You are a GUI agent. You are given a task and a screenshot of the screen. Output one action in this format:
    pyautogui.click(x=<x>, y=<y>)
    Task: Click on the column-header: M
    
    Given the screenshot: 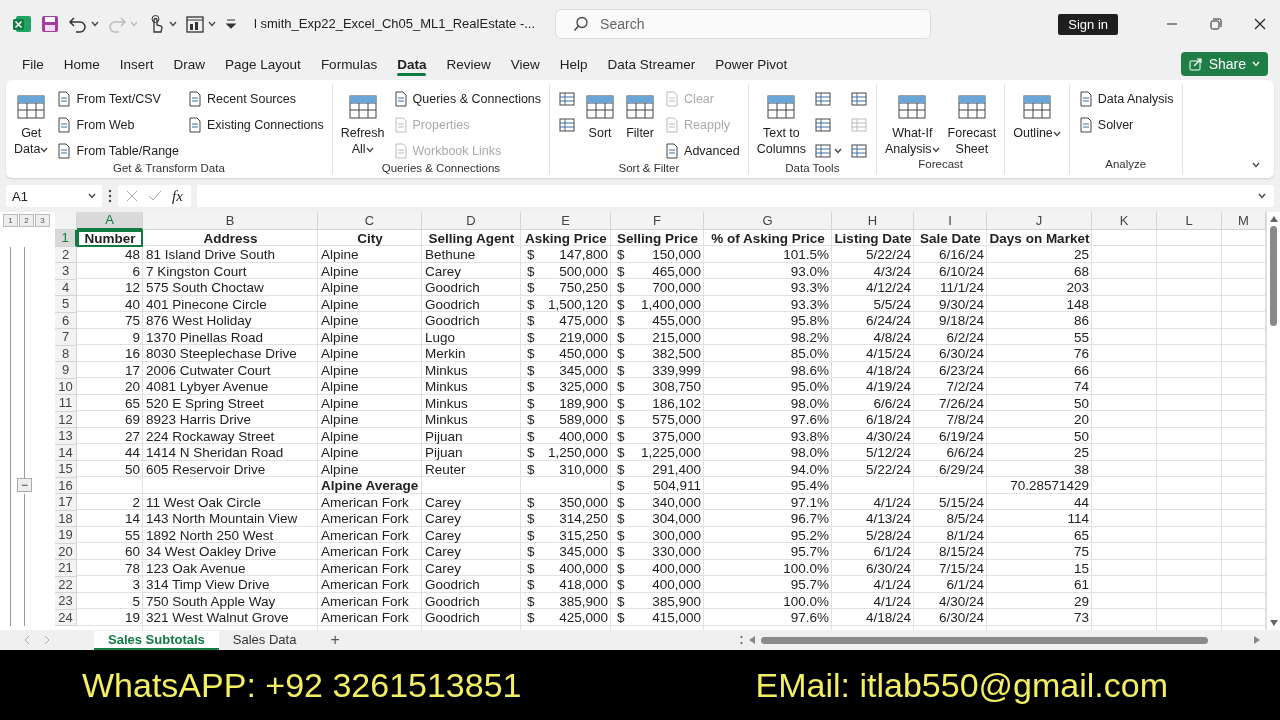 What is the action you would take?
    pyautogui.click(x=1244, y=221)
    